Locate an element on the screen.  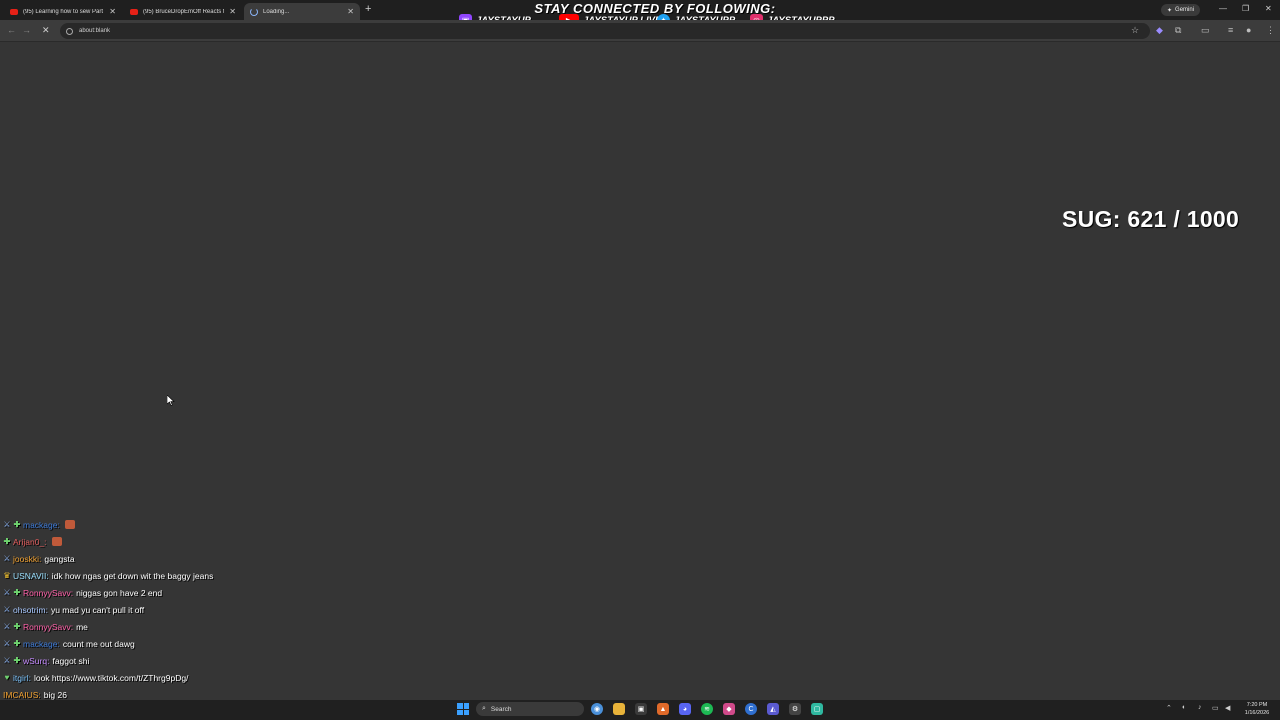
restore-icon: ❐ is located at coordinates (1245, 8).